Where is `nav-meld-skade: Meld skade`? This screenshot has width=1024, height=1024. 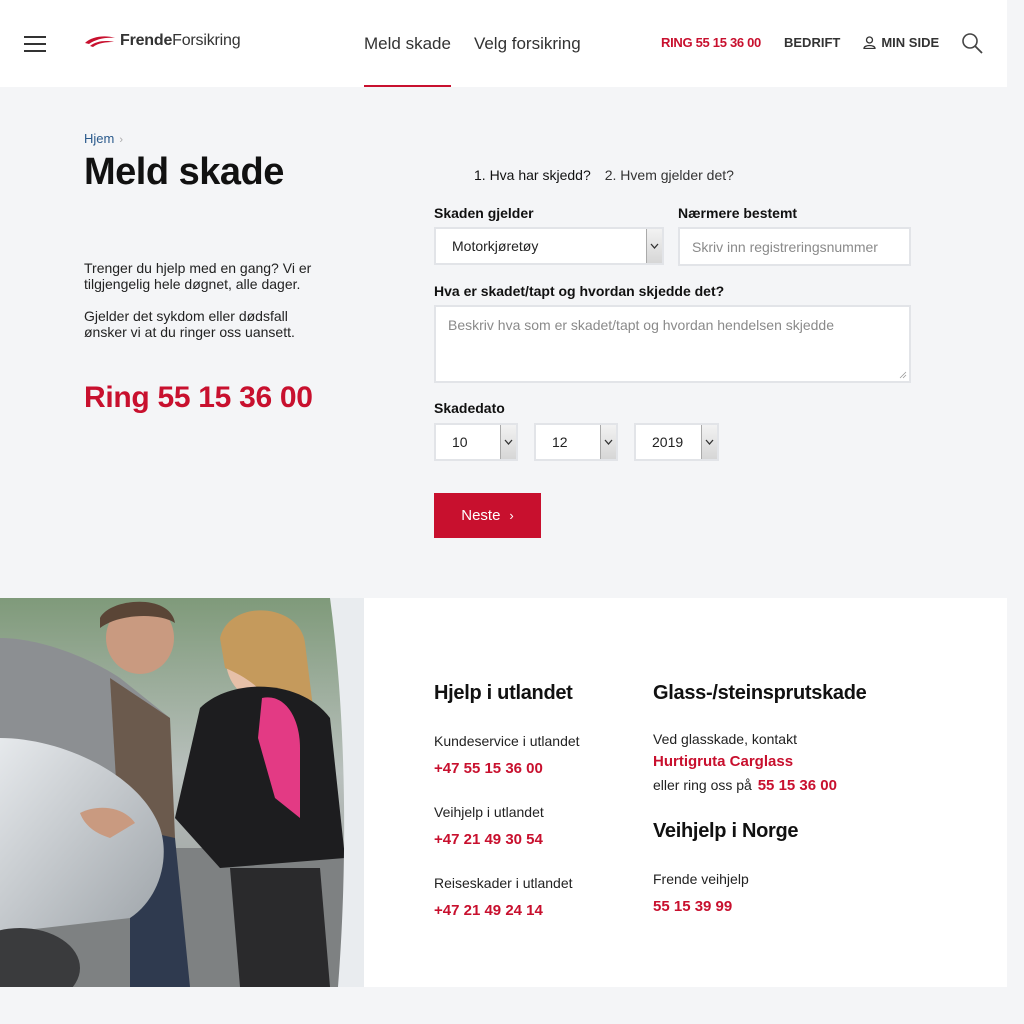 nav-meld-skade: Meld skade is located at coordinates (407, 43).